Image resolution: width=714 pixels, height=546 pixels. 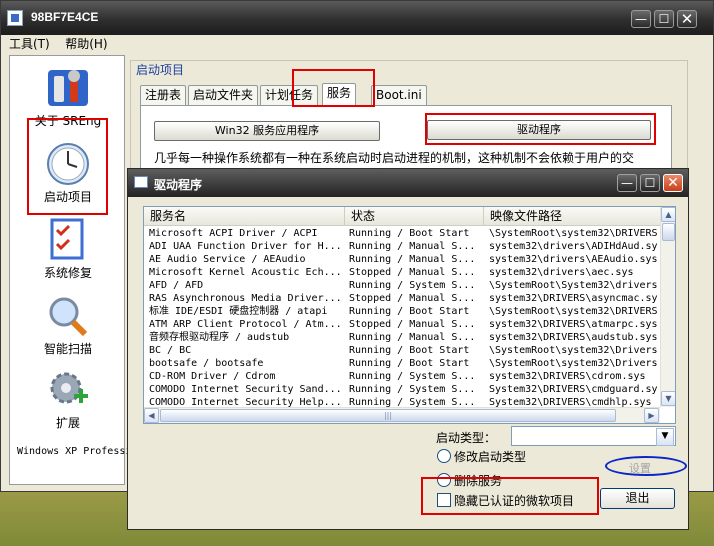 What do you see at coordinates (68, 88) in the screenshot?
I see `tools-icon` at bounding box center [68, 88].